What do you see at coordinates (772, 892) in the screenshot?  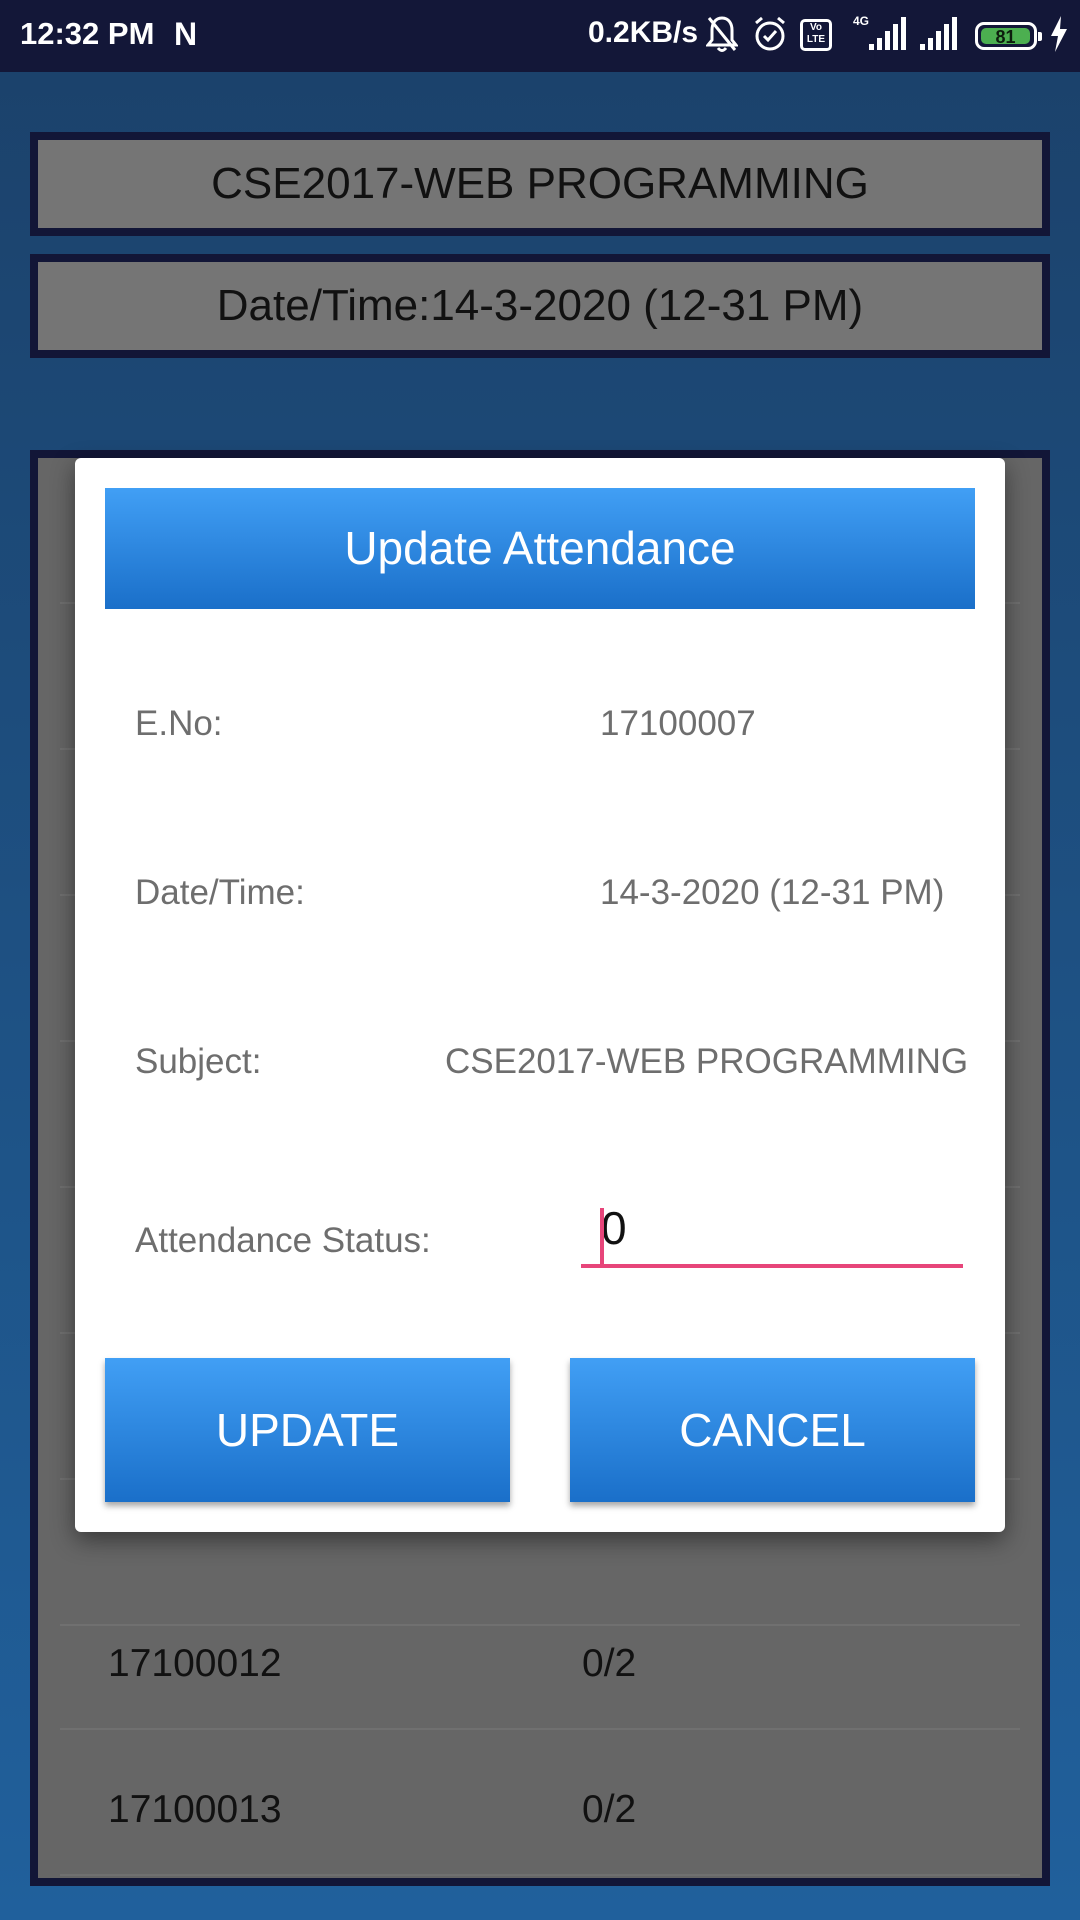 I see `datetime-value: 14-3-2020 (12-31 PM)` at bounding box center [772, 892].